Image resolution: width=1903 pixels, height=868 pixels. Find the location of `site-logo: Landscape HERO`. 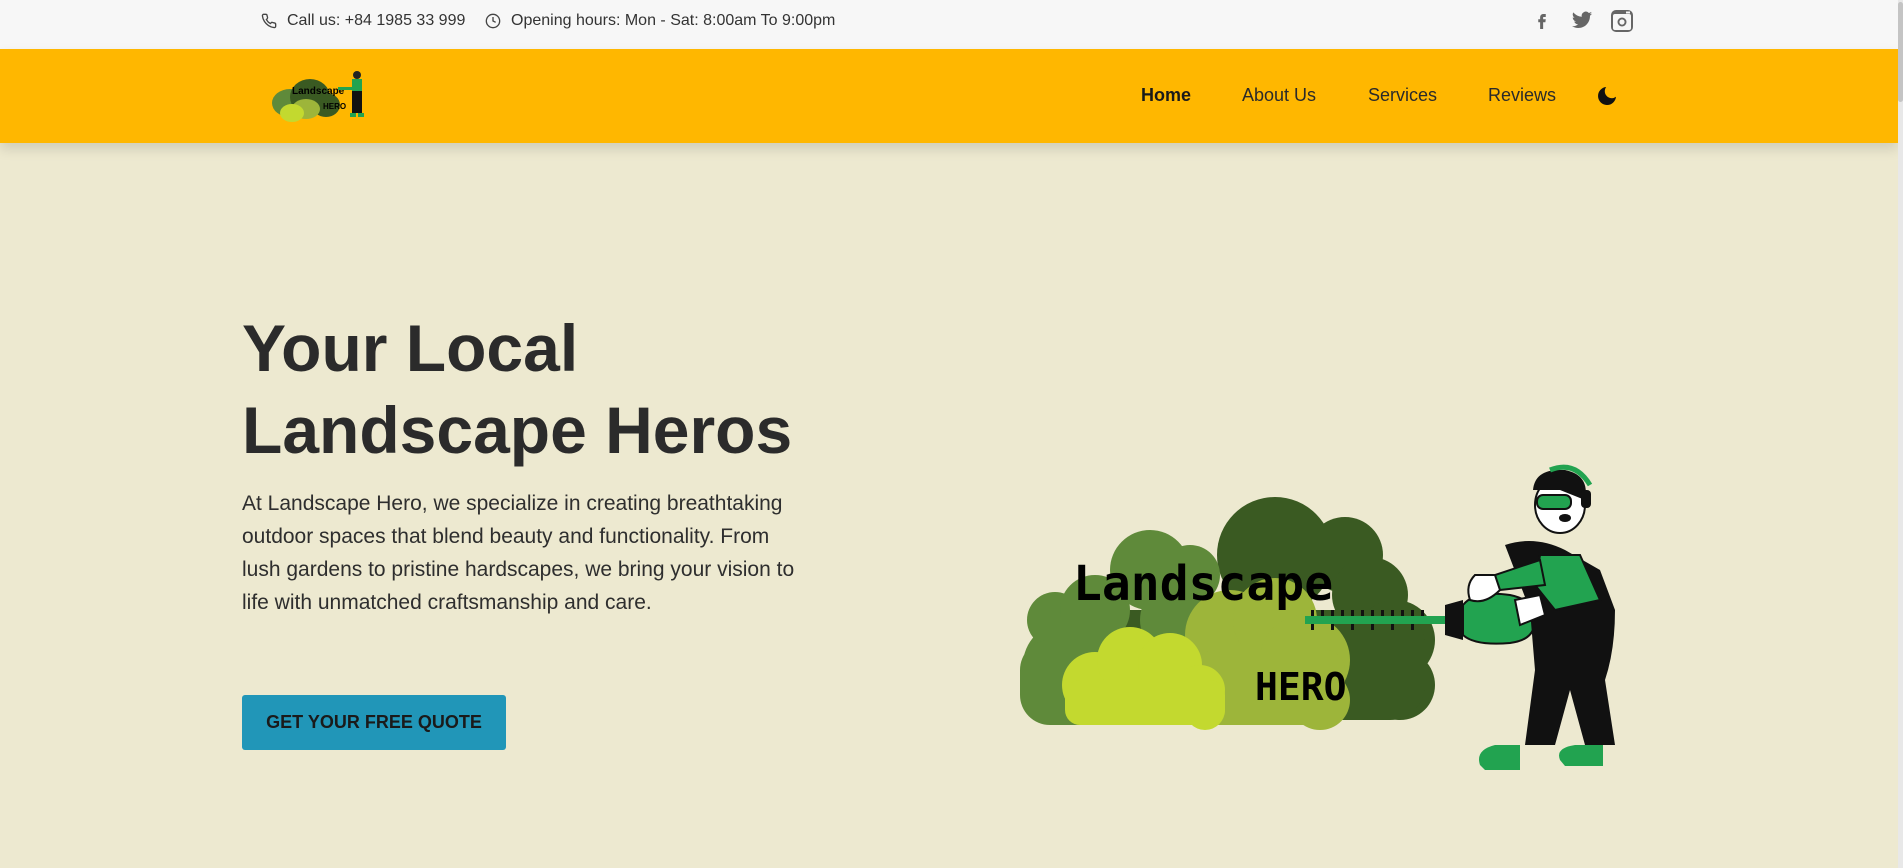

site-logo: Landscape HERO is located at coordinates (320, 97).